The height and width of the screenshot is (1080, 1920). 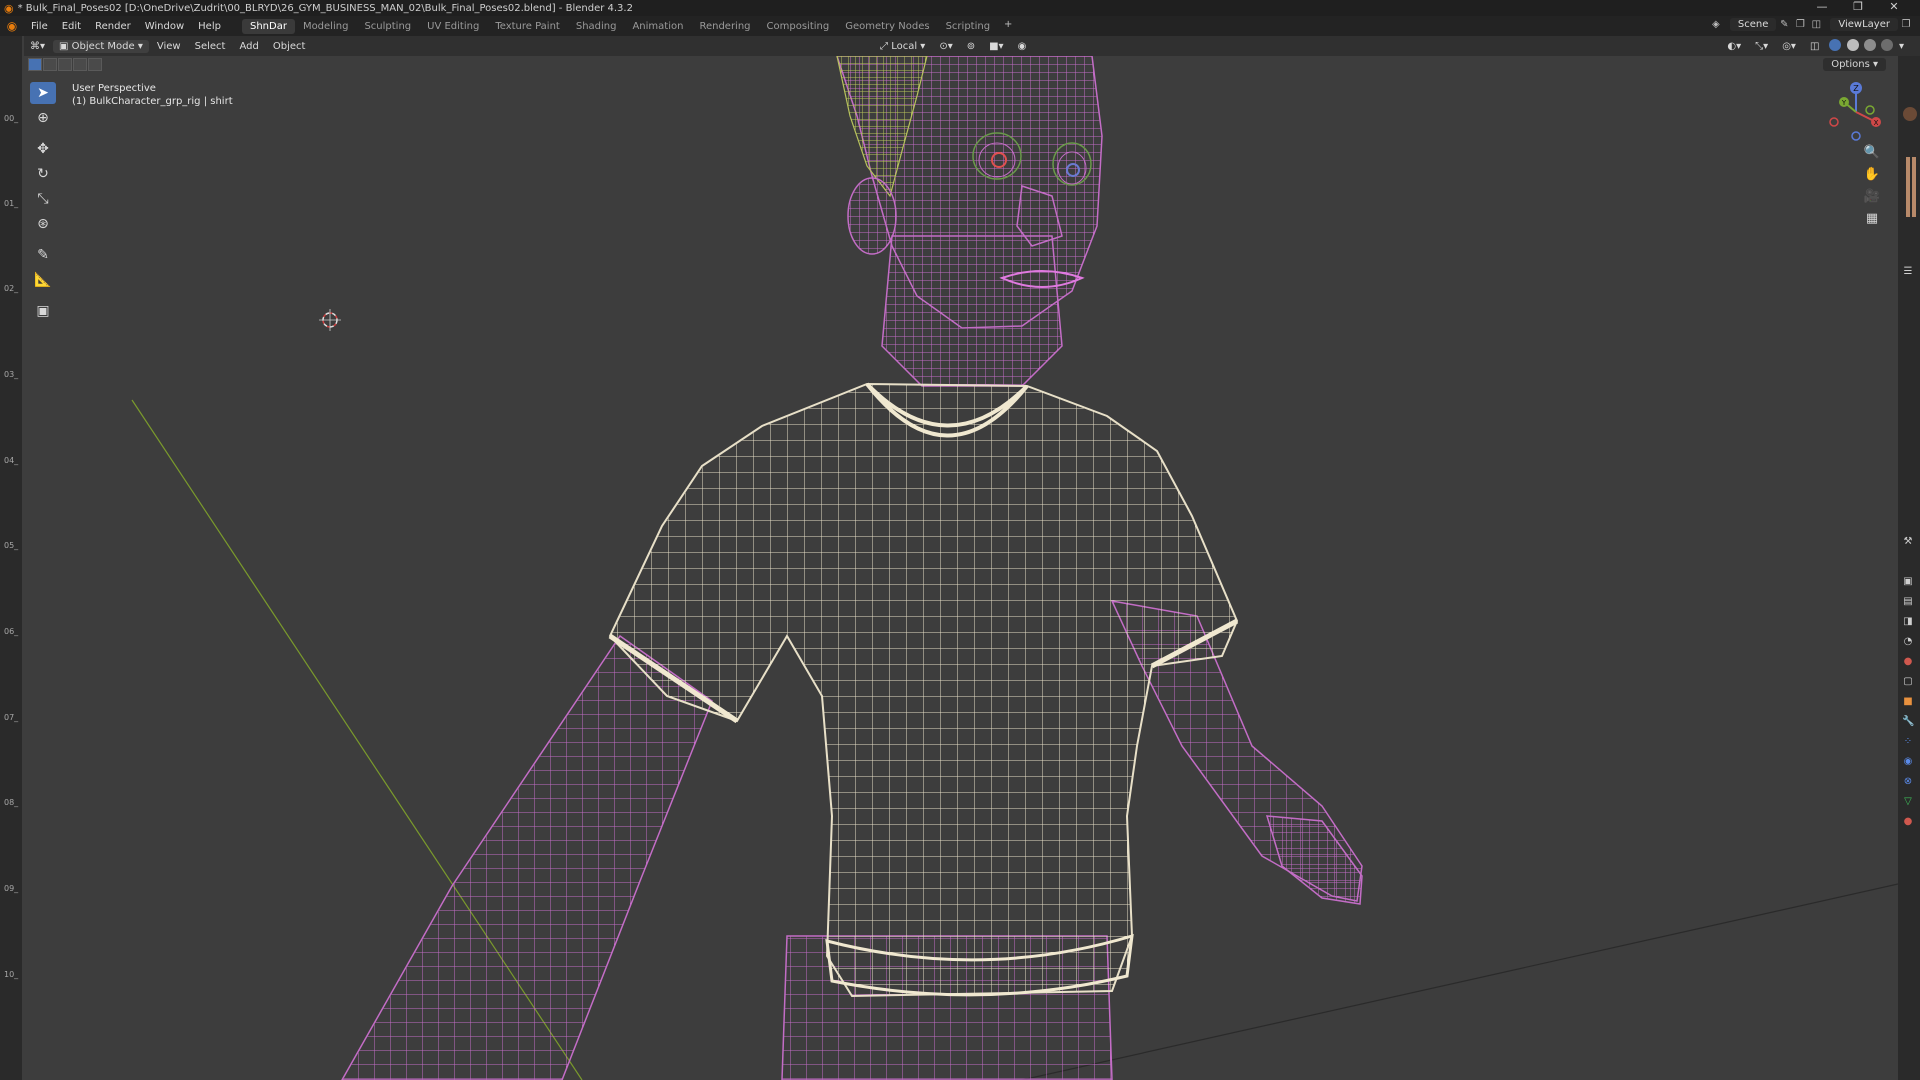 I want to click on material-shading-icon, so click(x=1869, y=44).